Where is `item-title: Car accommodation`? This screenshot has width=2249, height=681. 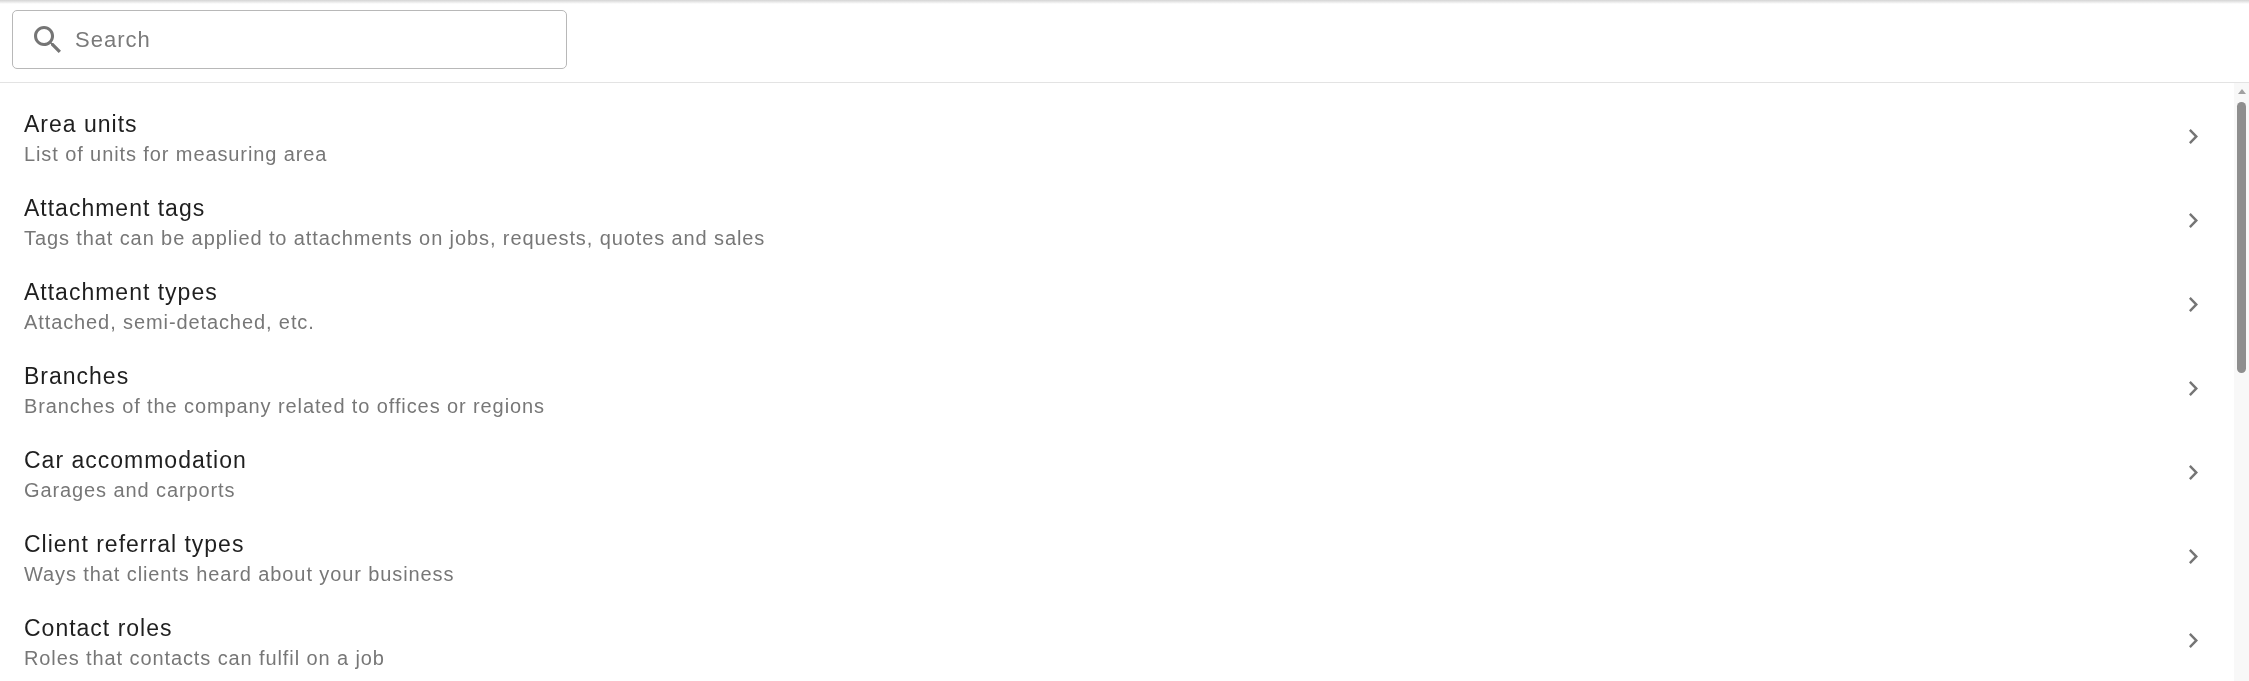 item-title: Car accommodation is located at coordinates (135, 460).